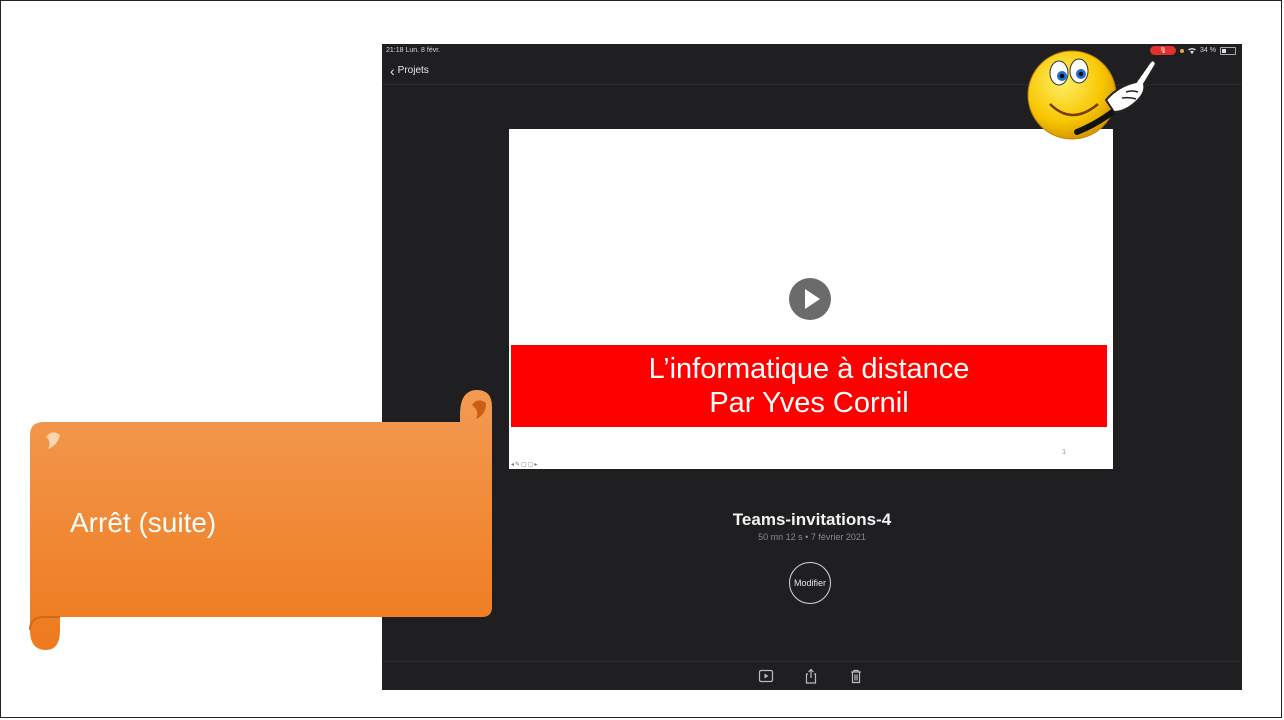 The height and width of the screenshot is (720, 1284). Describe the element at coordinates (525, 465) in the screenshot. I see `presenter-tools-icon: ◂✎▢▢▸` at that location.